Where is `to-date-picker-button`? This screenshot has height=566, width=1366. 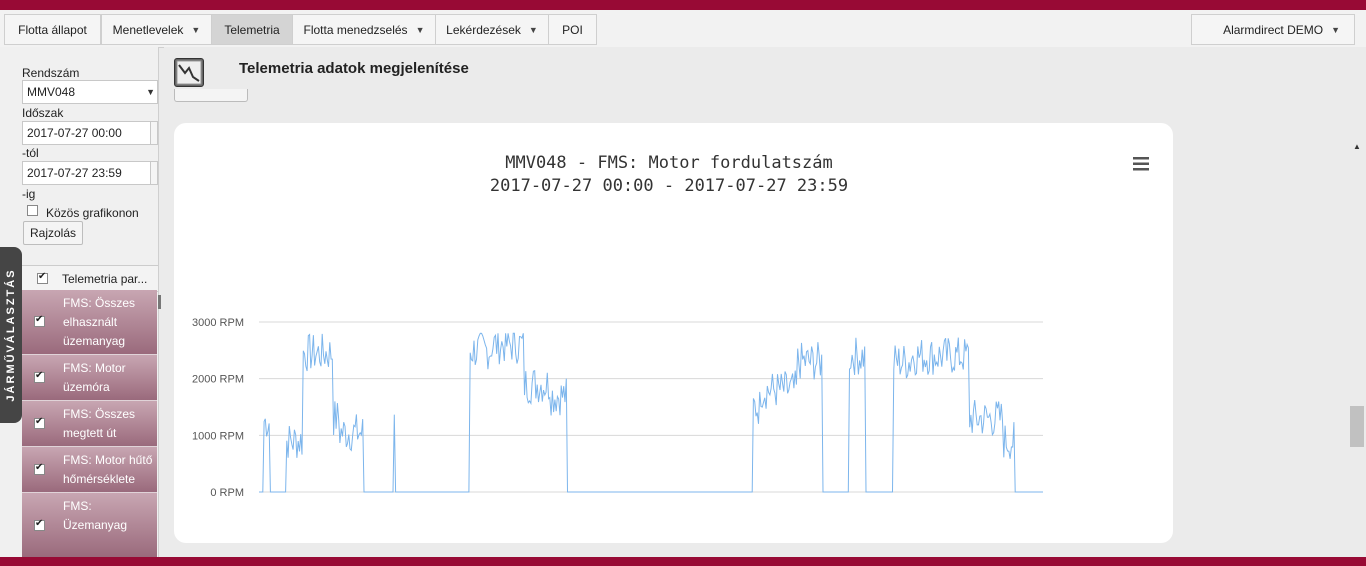 to-date-picker-button is located at coordinates (154, 173).